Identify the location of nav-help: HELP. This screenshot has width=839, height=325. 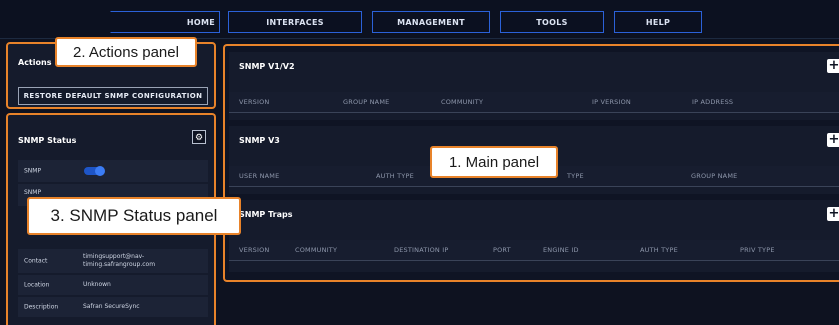
(658, 22).